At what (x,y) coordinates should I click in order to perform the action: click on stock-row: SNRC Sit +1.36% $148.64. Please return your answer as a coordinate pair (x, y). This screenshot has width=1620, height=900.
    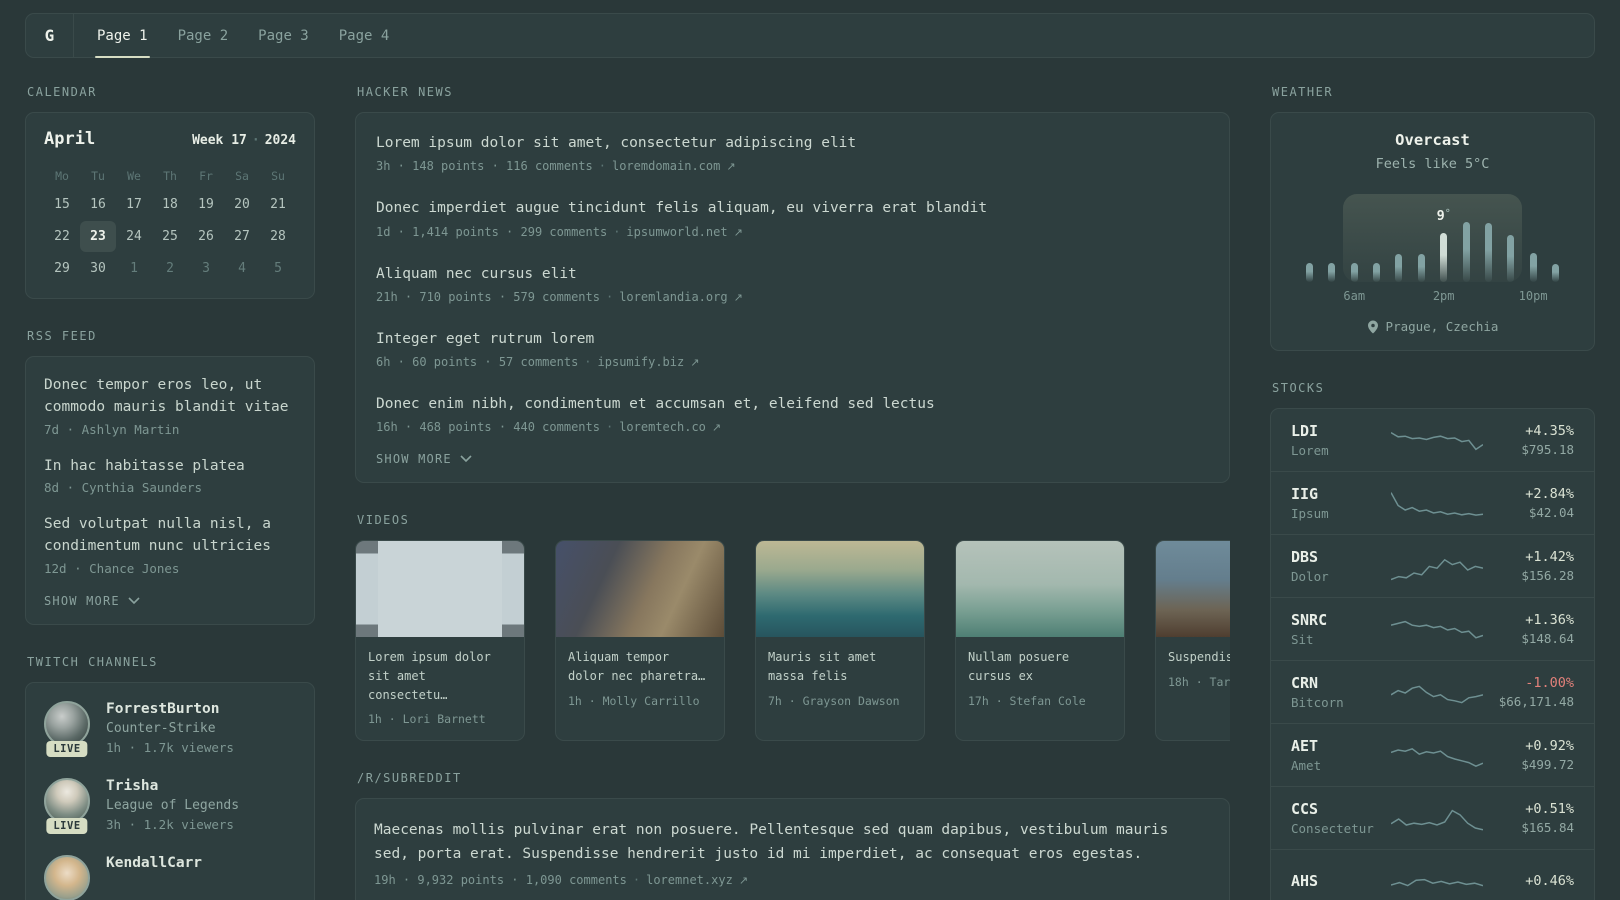
    Looking at the image, I should click on (1432, 628).